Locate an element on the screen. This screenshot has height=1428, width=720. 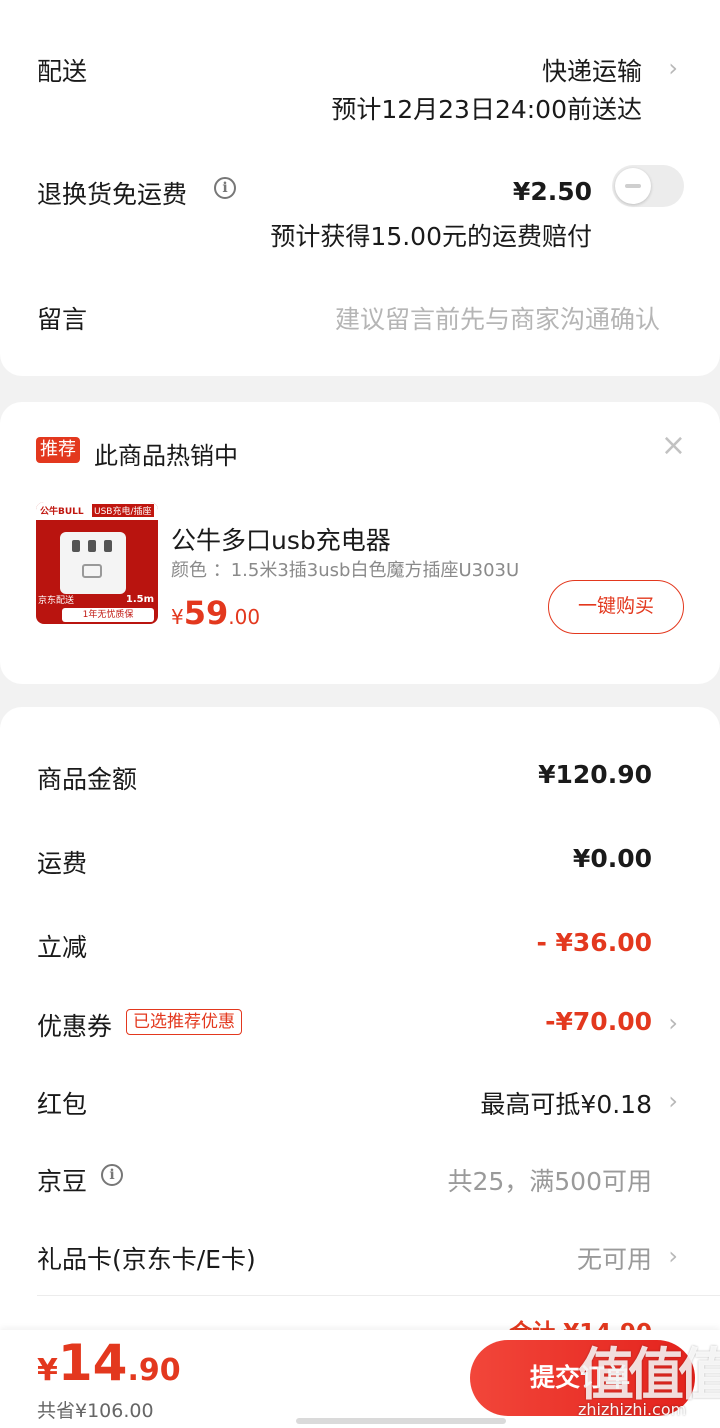
product-image-badge: 京东配送 is located at coordinates (56, 601).